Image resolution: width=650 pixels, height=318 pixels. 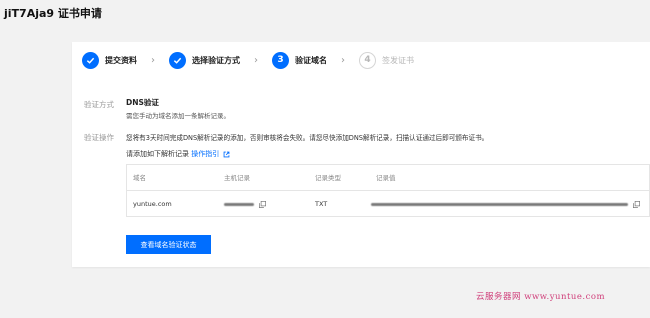 What do you see at coordinates (328, 178) in the screenshot?
I see `col-record-type: 记录类型` at bounding box center [328, 178].